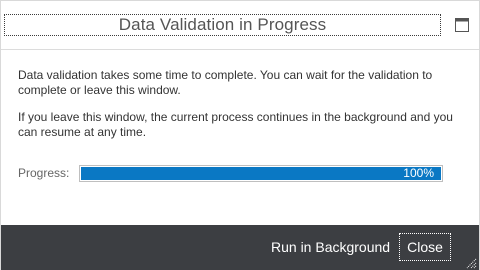  What do you see at coordinates (44, 173) in the screenshot?
I see `progress-label: Progress:` at bounding box center [44, 173].